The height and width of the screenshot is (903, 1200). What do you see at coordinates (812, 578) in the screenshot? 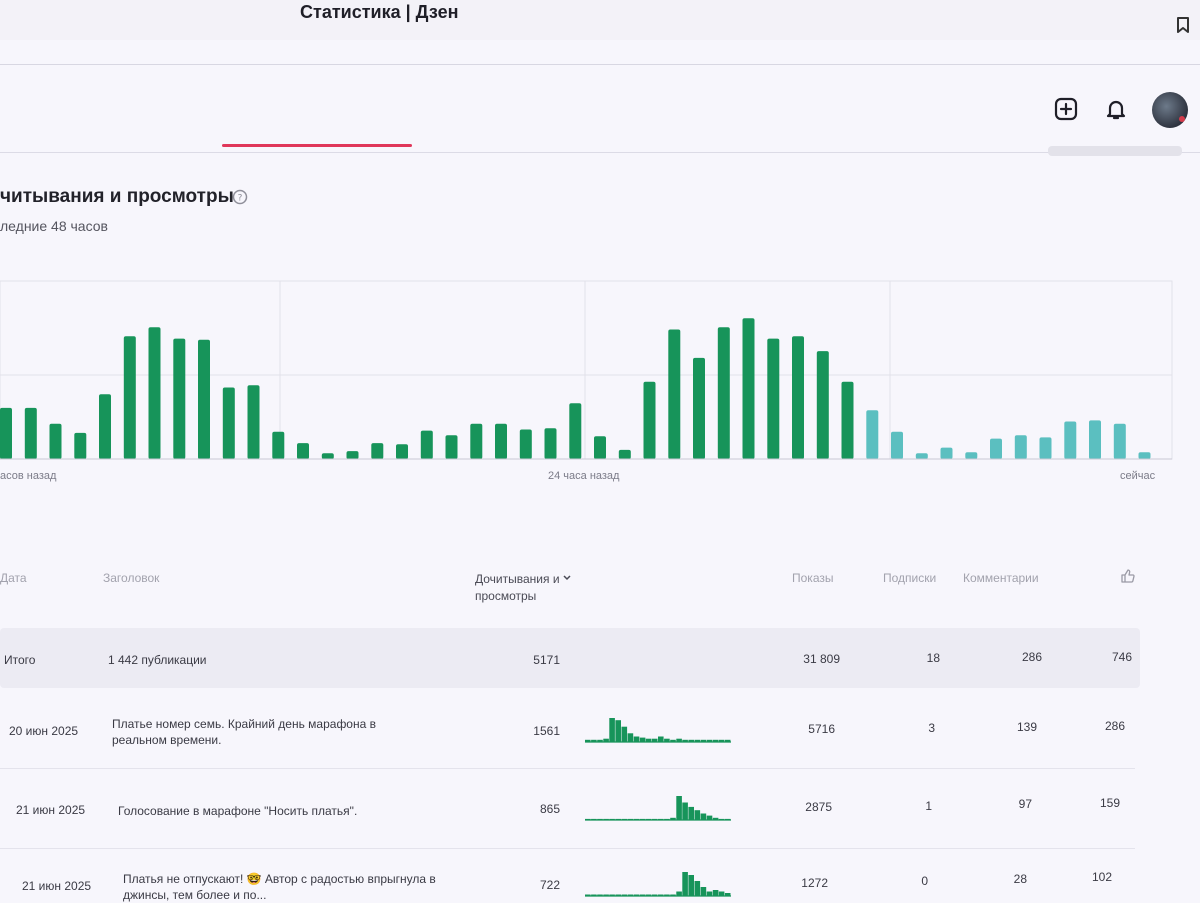
I see `column-header-shows: Показы` at bounding box center [812, 578].